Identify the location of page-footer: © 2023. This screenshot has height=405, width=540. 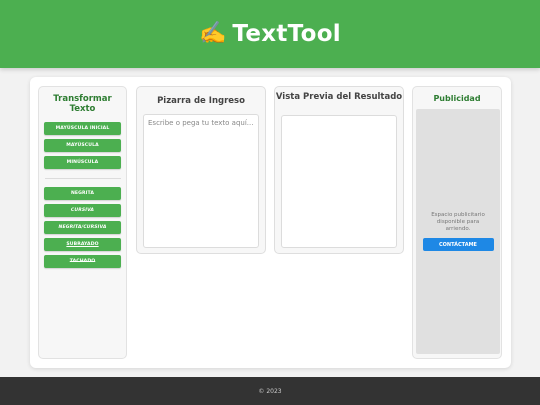
(270, 391).